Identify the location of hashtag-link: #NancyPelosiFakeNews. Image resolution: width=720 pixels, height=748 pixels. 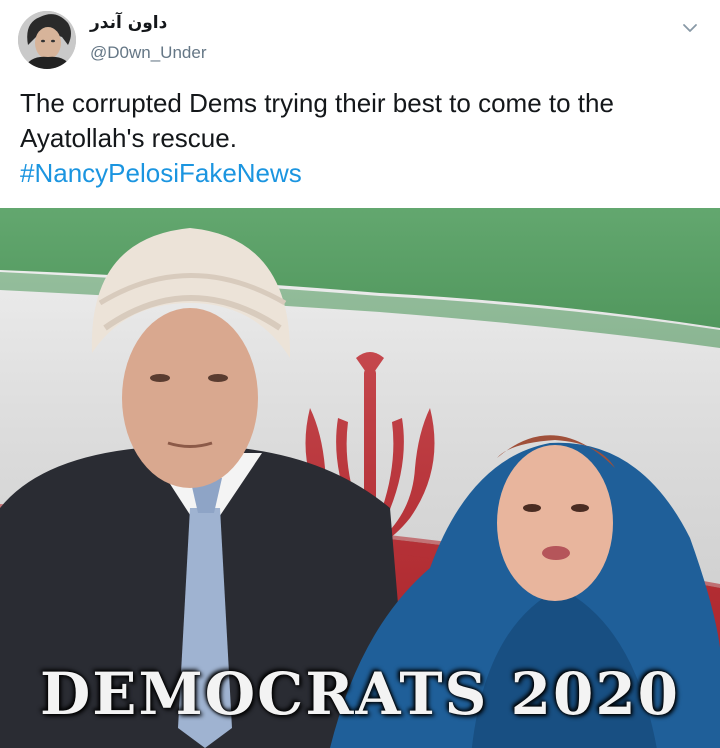
(360, 173).